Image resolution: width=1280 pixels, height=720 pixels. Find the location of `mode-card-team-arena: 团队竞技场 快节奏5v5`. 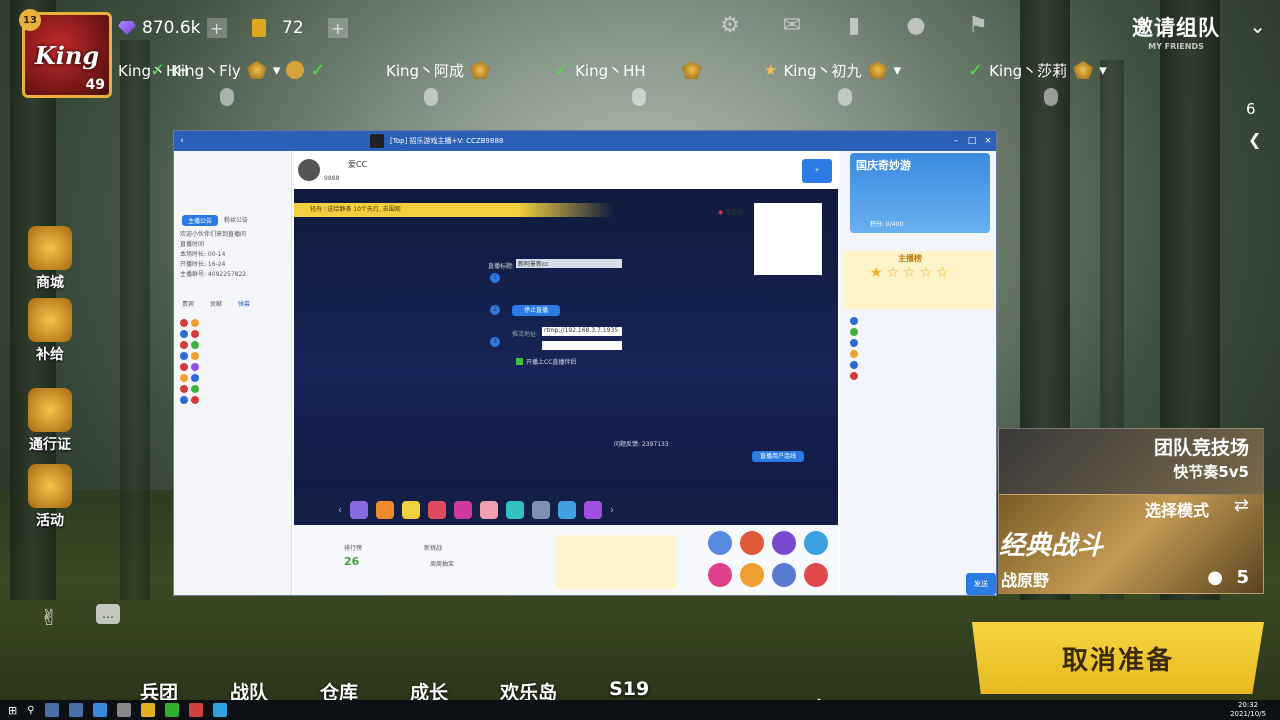

mode-card-team-arena: 团队竞技场 快节奏5v5 is located at coordinates (1131, 462).